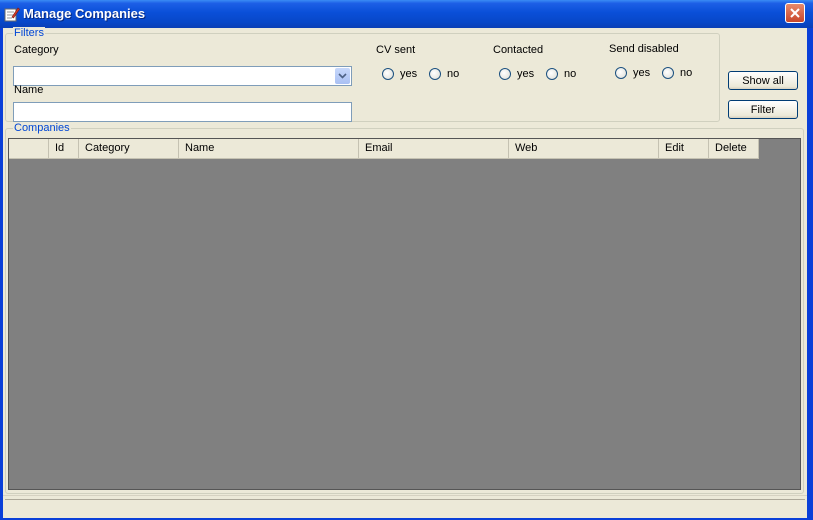  What do you see at coordinates (763, 109) in the screenshot?
I see `filter-button: Filter` at bounding box center [763, 109].